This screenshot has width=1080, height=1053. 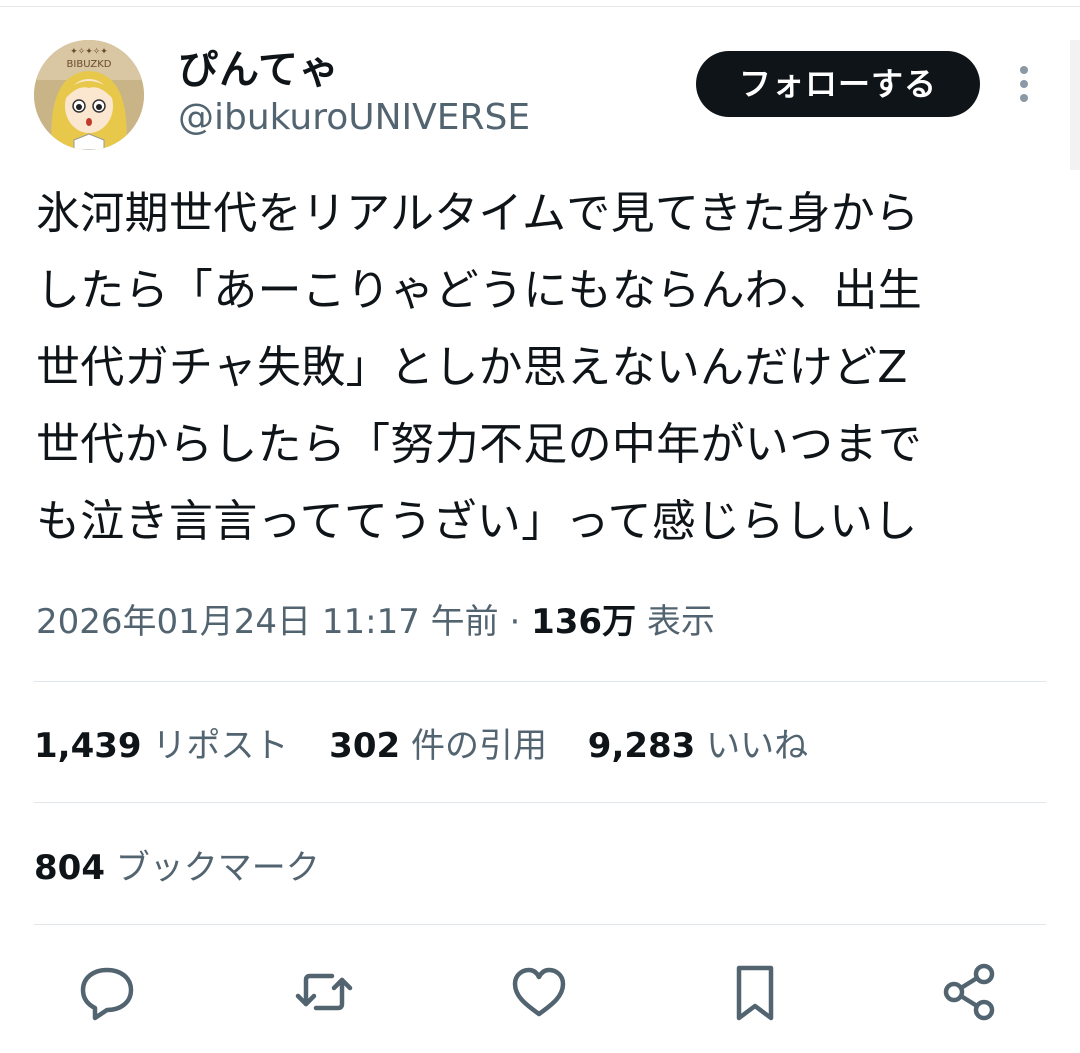 What do you see at coordinates (259, 70) in the screenshot?
I see `display-name: ぴんてゃ` at bounding box center [259, 70].